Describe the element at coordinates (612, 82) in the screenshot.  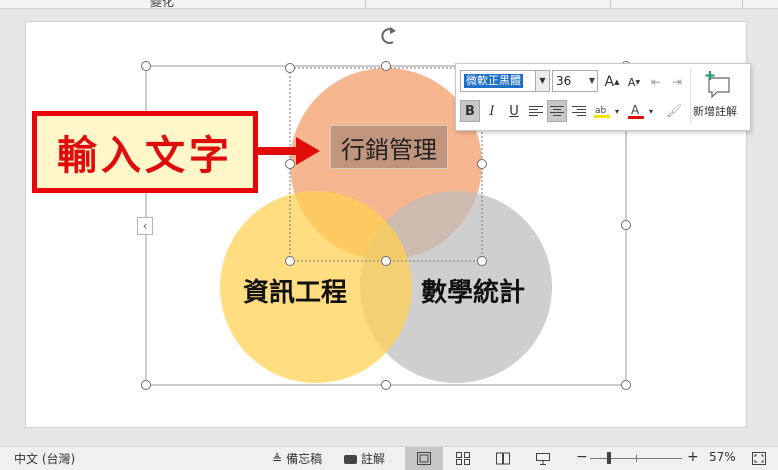
I see `increase-font-size-icon: A ▲` at that location.